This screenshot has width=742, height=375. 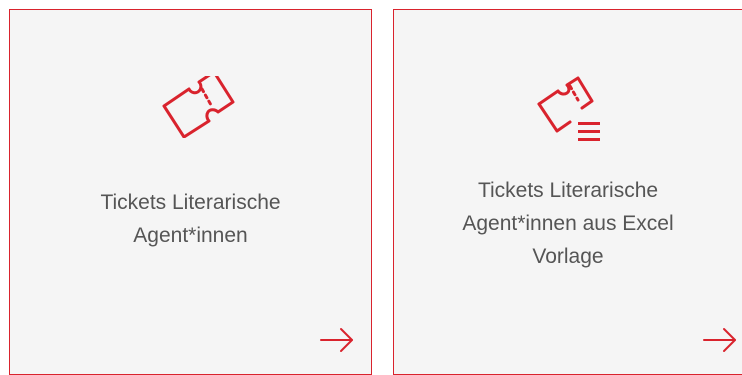 I want to click on card-title-line: Agent*innen, so click(x=190, y=235).